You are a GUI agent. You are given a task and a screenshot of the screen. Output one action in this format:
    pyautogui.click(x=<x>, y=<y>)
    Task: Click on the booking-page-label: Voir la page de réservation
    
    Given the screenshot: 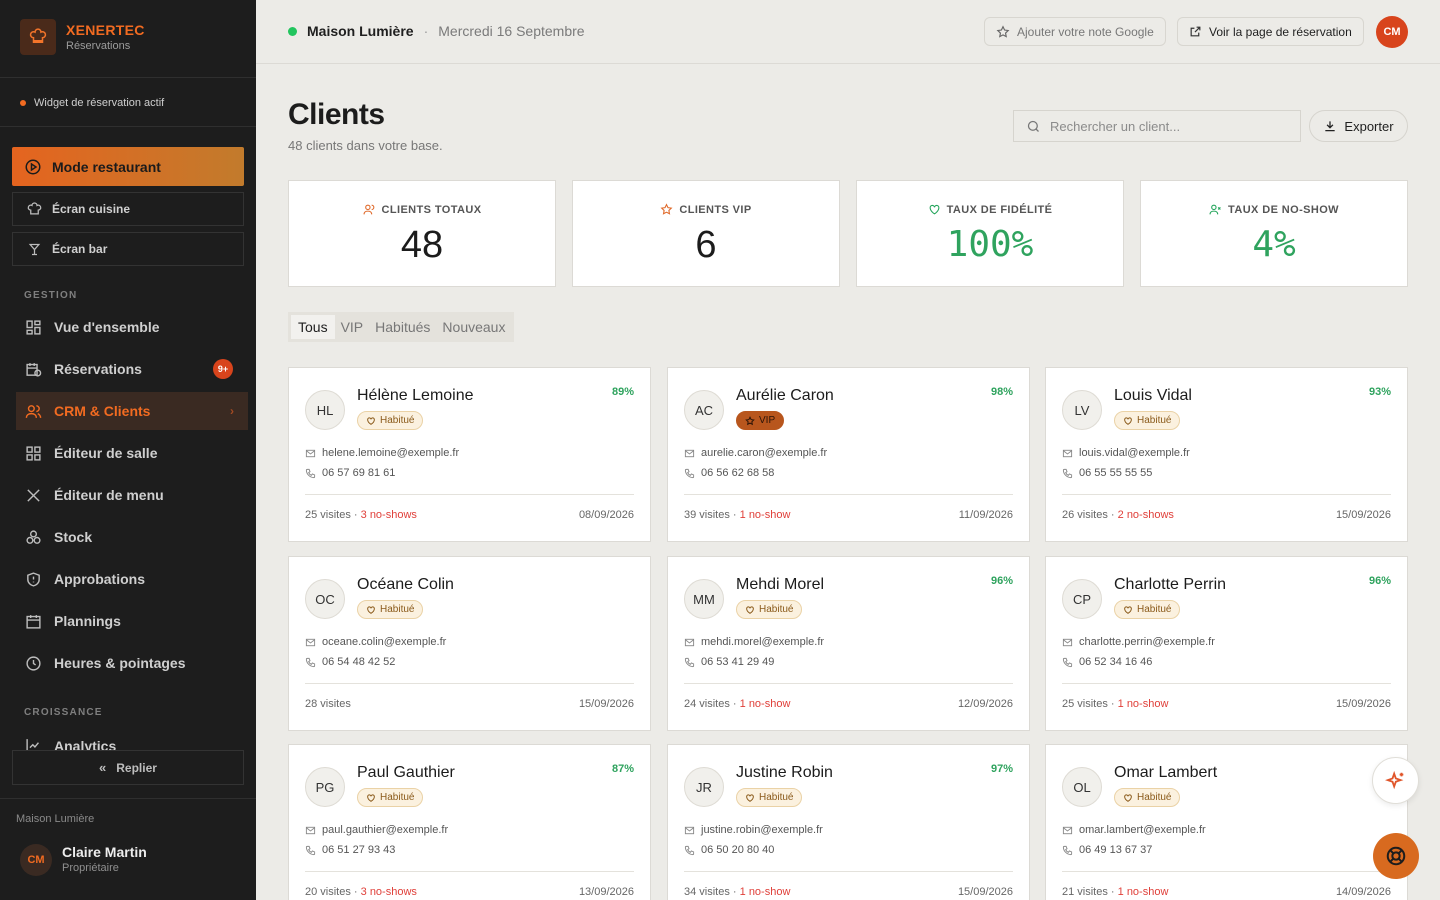 What is the action you would take?
    pyautogui.click(x=1280, y=31)
    